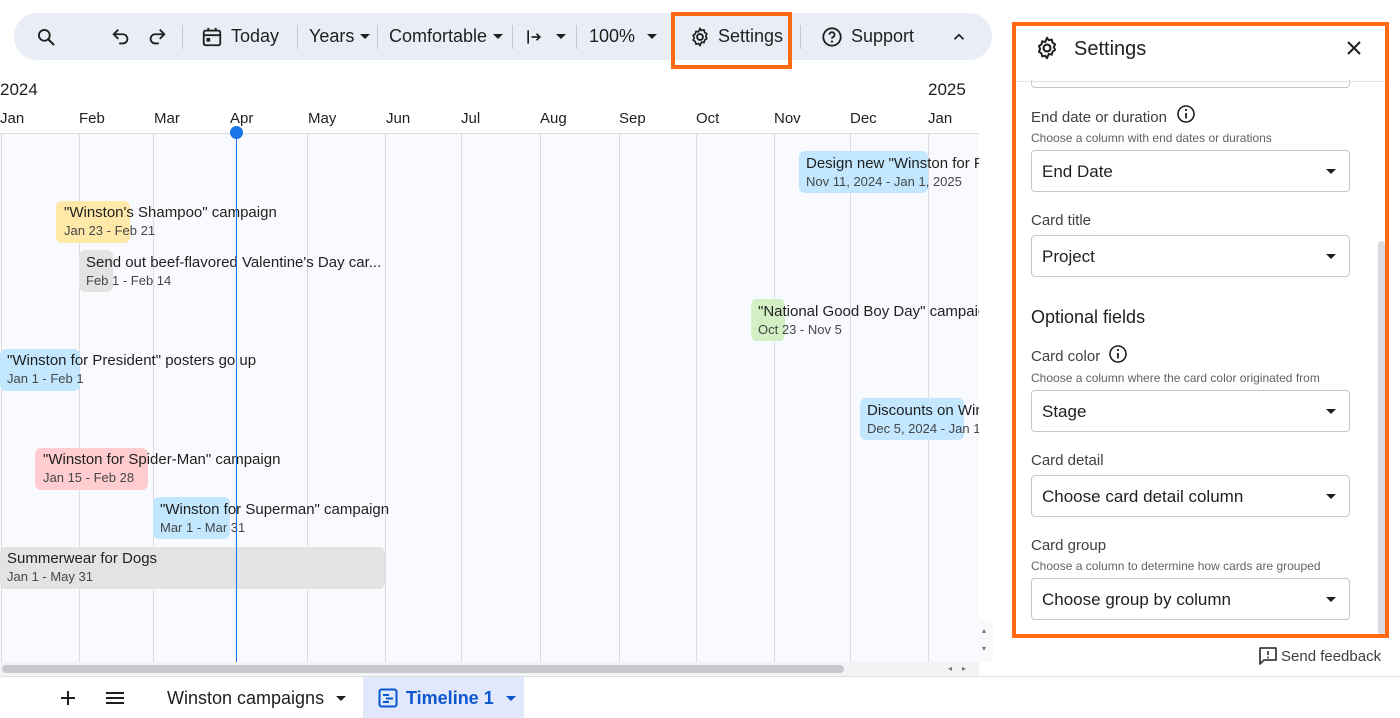  Describe the element at coordinates (1067, 460) in the screenshot. I see `card-detail-label: Card detail` at that location.